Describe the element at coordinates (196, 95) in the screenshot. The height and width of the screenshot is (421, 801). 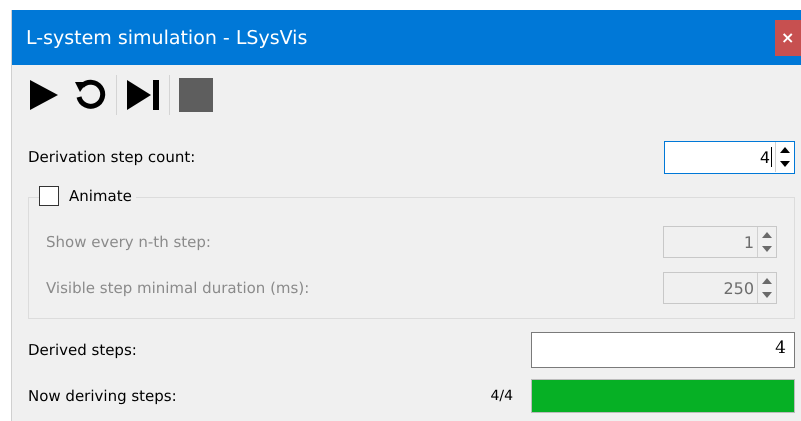
I see `stop-icon` at that location.